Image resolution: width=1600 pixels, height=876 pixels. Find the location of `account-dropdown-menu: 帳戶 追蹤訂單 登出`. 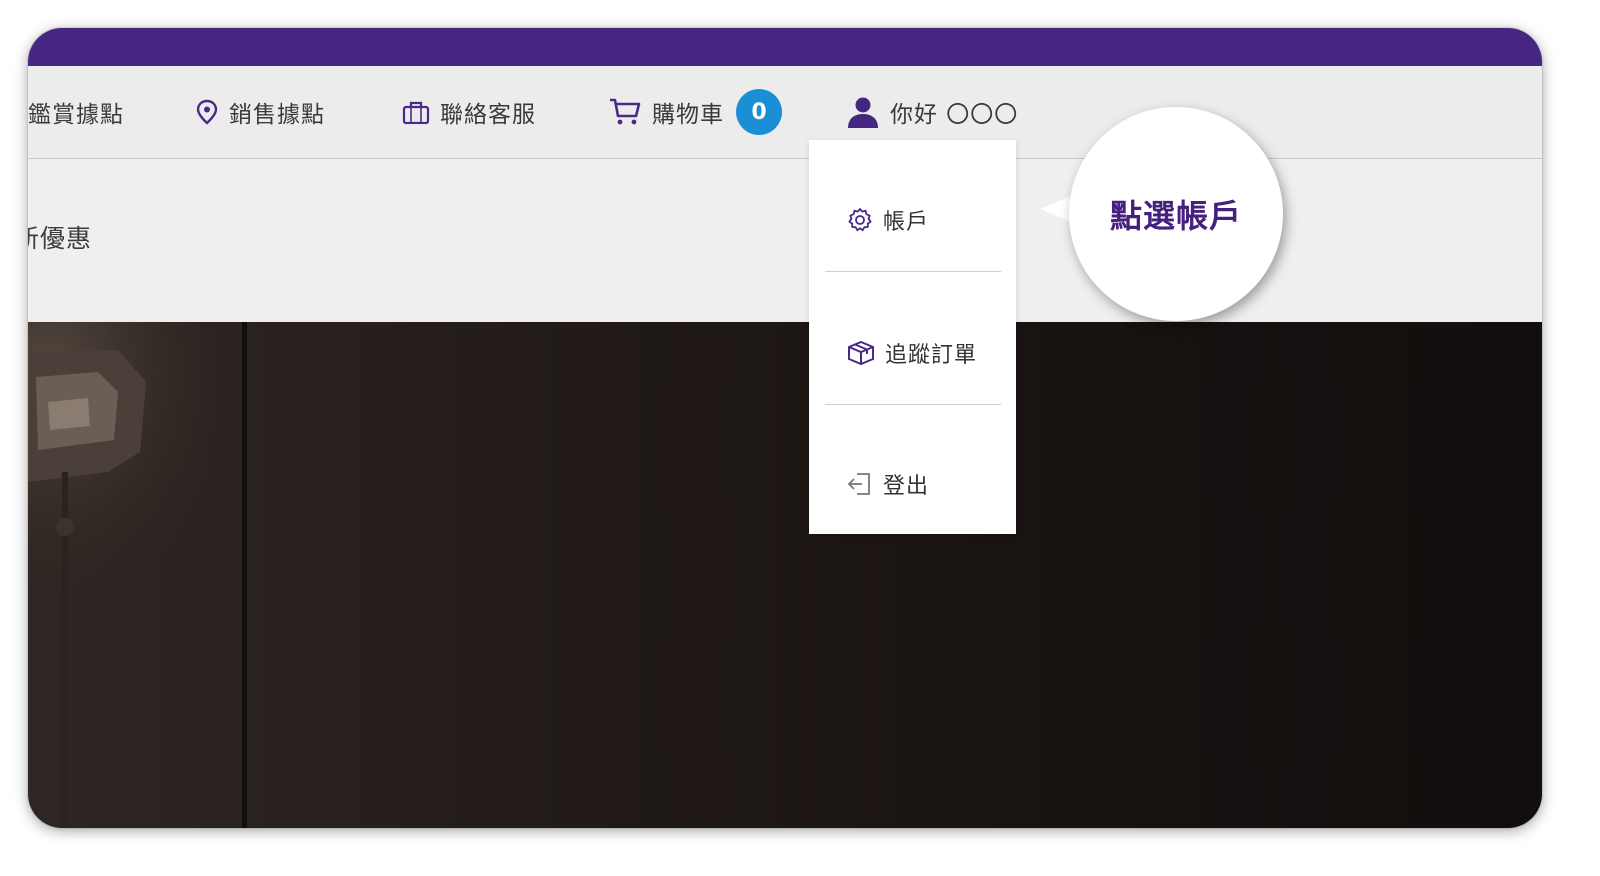

account-dropdown-menu: 帳戶 追蹤訂單 登出 is located at coordinates (912, 337).